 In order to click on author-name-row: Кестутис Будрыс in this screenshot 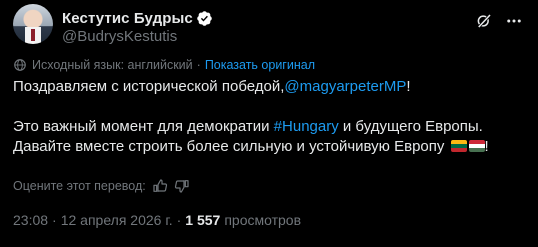, I will do `click(137, 18)`.